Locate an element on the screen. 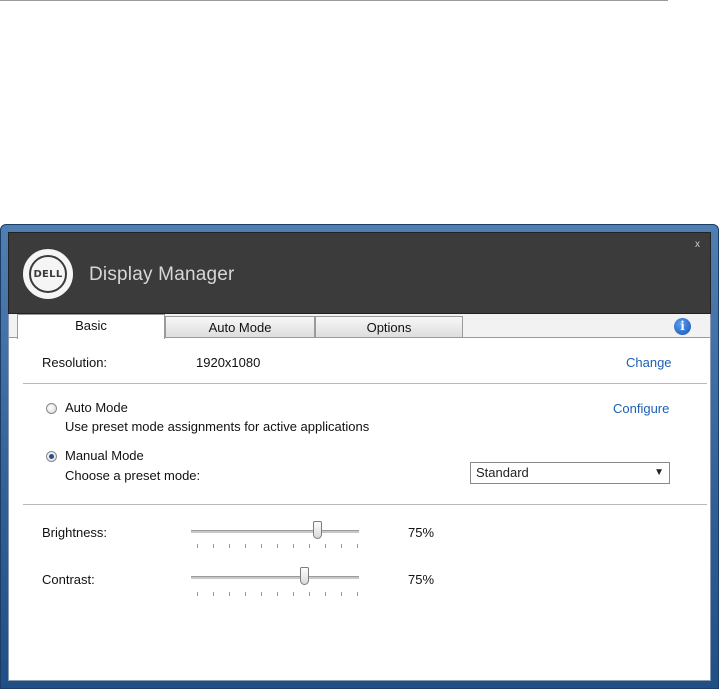  configure-link: Configure is located at coordinates (641, 408).